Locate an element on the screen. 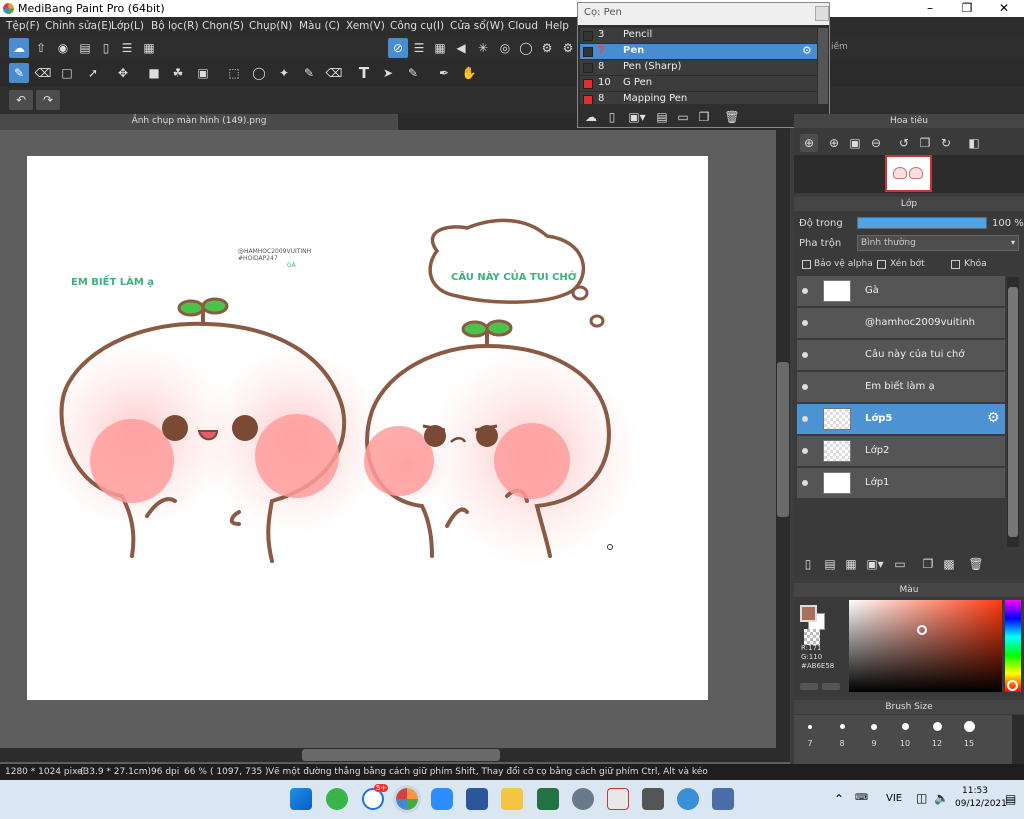 Image resolution: width=1024 pixels, height=819 pixels. brush-tool-icon: ✎ is located at coordinates (19, 73).